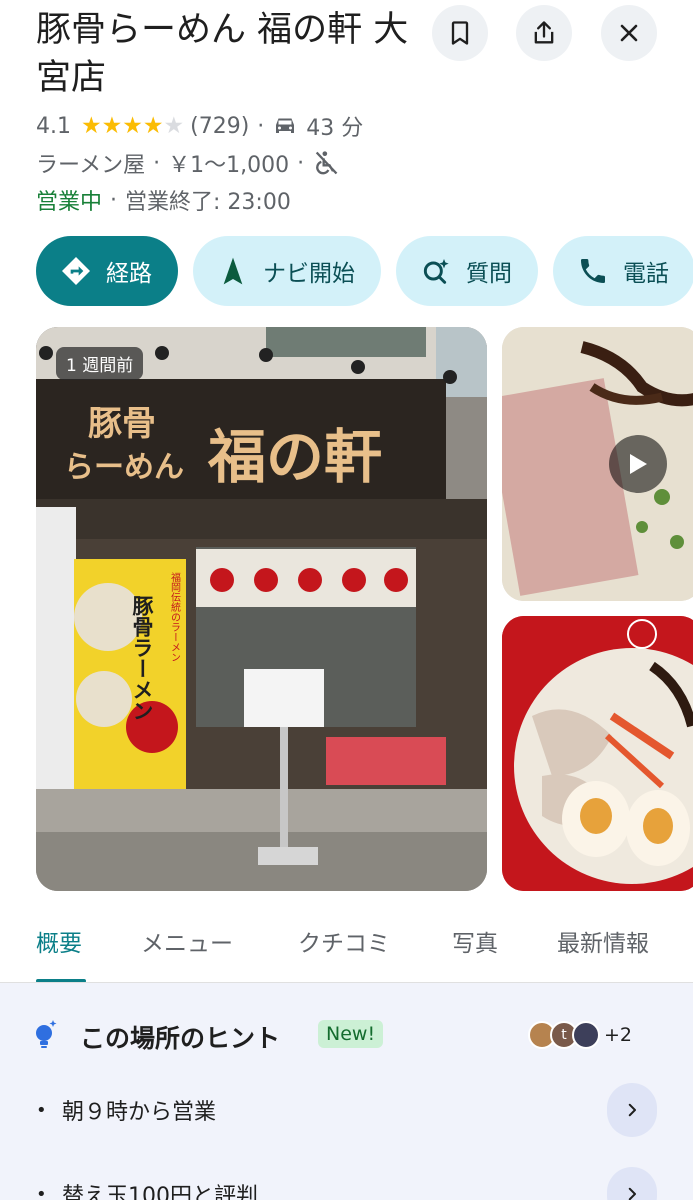  What do you see at coordinates (593, 271) in the screenshot?
I see `phone-icon` at bounding box center [593, 271].